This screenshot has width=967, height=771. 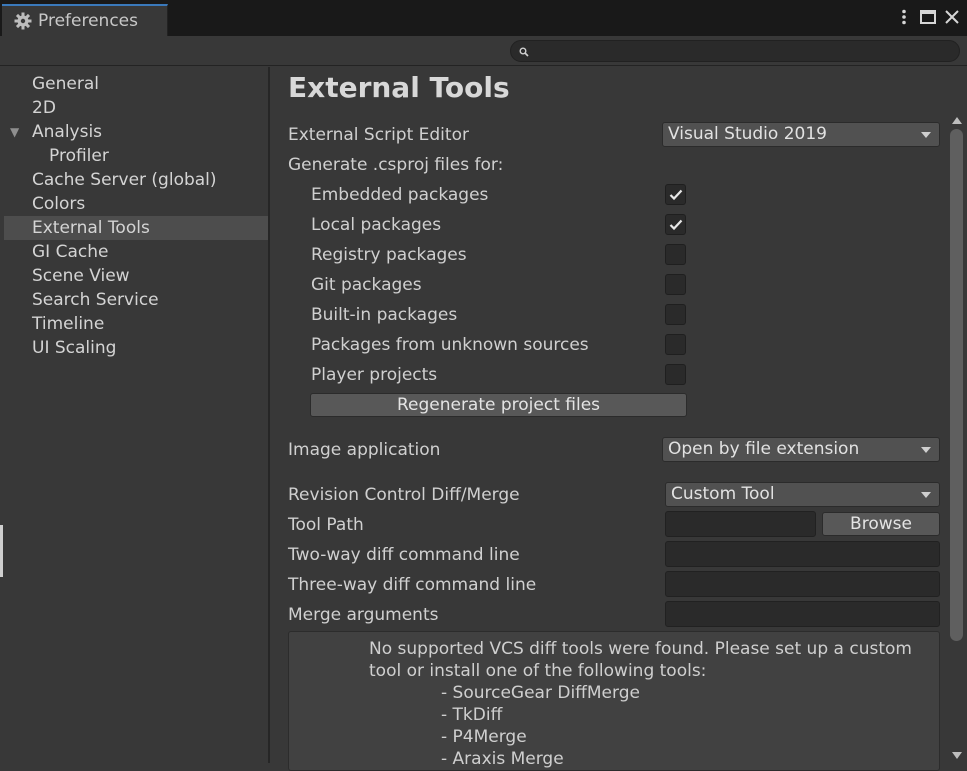 I want to click on option-label: Packages from unknown sources, so click(x=450, y=345).